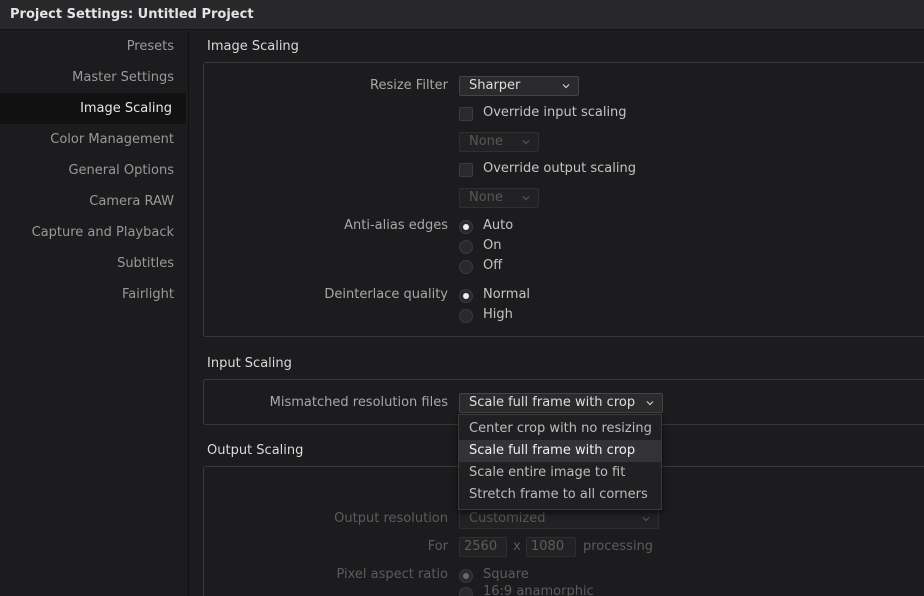 This screenshot has height=596, width=924. Describe the element at coordinates (94, 263) in the screenshot. I see `sidebar-item-subtitles: Subtitles` at that location.